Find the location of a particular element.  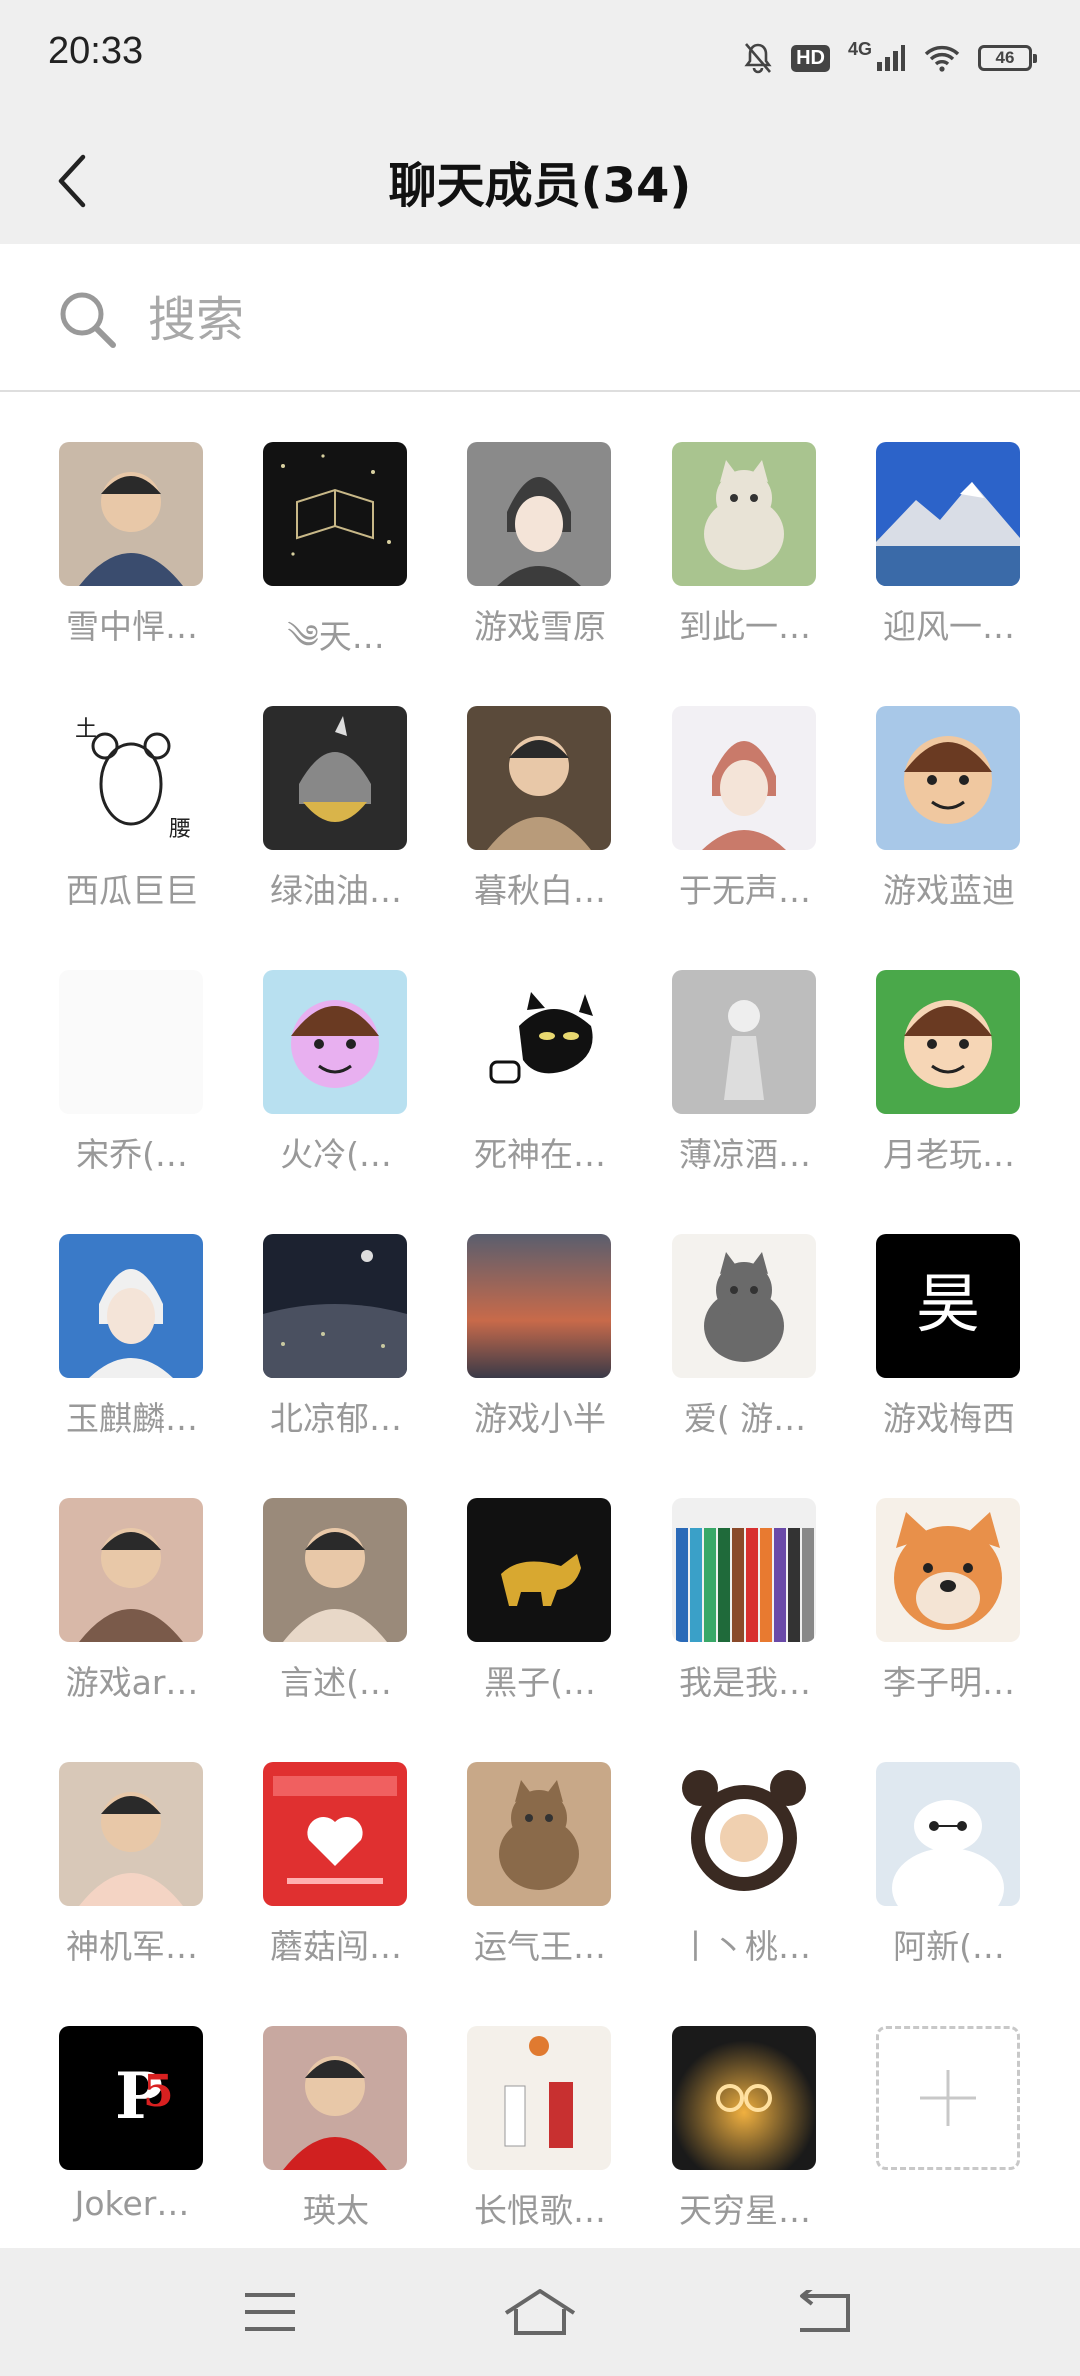

member-item: 游戏蓝迪 is located at coordinates (949, 783).